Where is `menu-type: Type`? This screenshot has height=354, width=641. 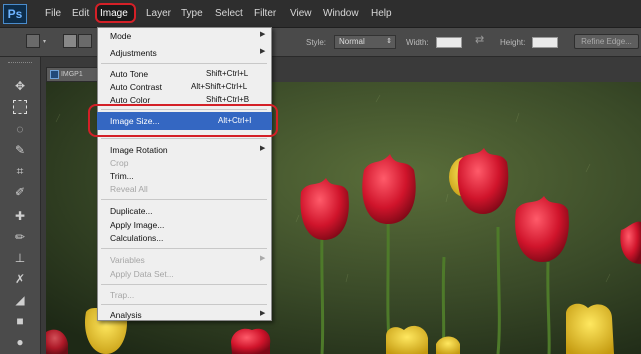
menu-type: Type is located at coordinates (192, 13).